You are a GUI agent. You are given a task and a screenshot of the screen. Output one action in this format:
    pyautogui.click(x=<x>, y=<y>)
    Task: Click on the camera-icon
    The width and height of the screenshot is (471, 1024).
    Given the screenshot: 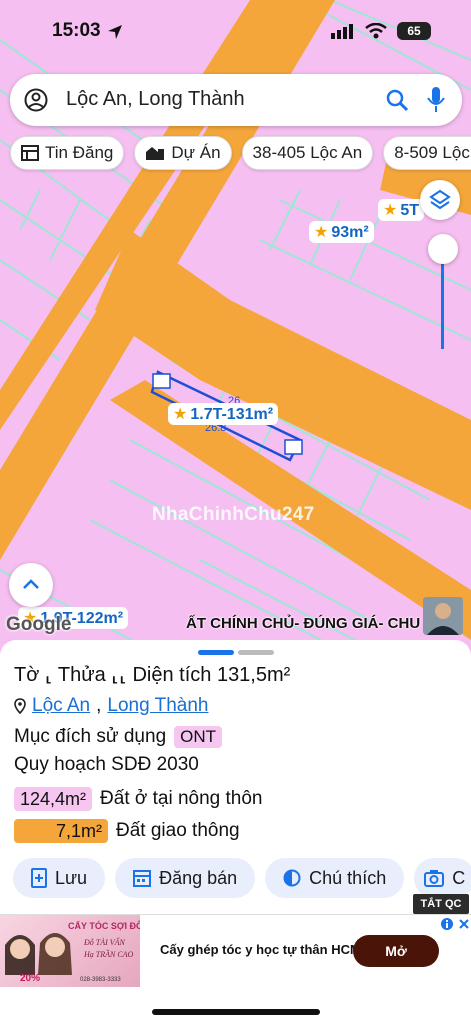 What is the action you would take?
    pyautogui.click(x=434, y=878)
    